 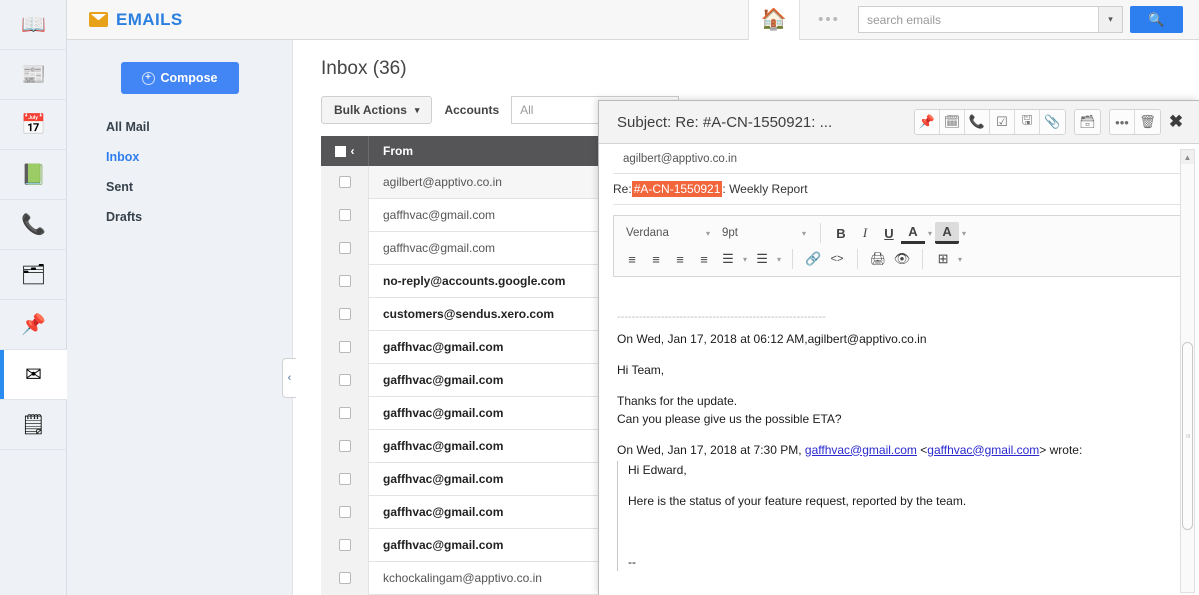 What do you see at coordinates (902, 259) in the screenshot?
I see `preview-button: 👁` at bounding box center [902, 259].